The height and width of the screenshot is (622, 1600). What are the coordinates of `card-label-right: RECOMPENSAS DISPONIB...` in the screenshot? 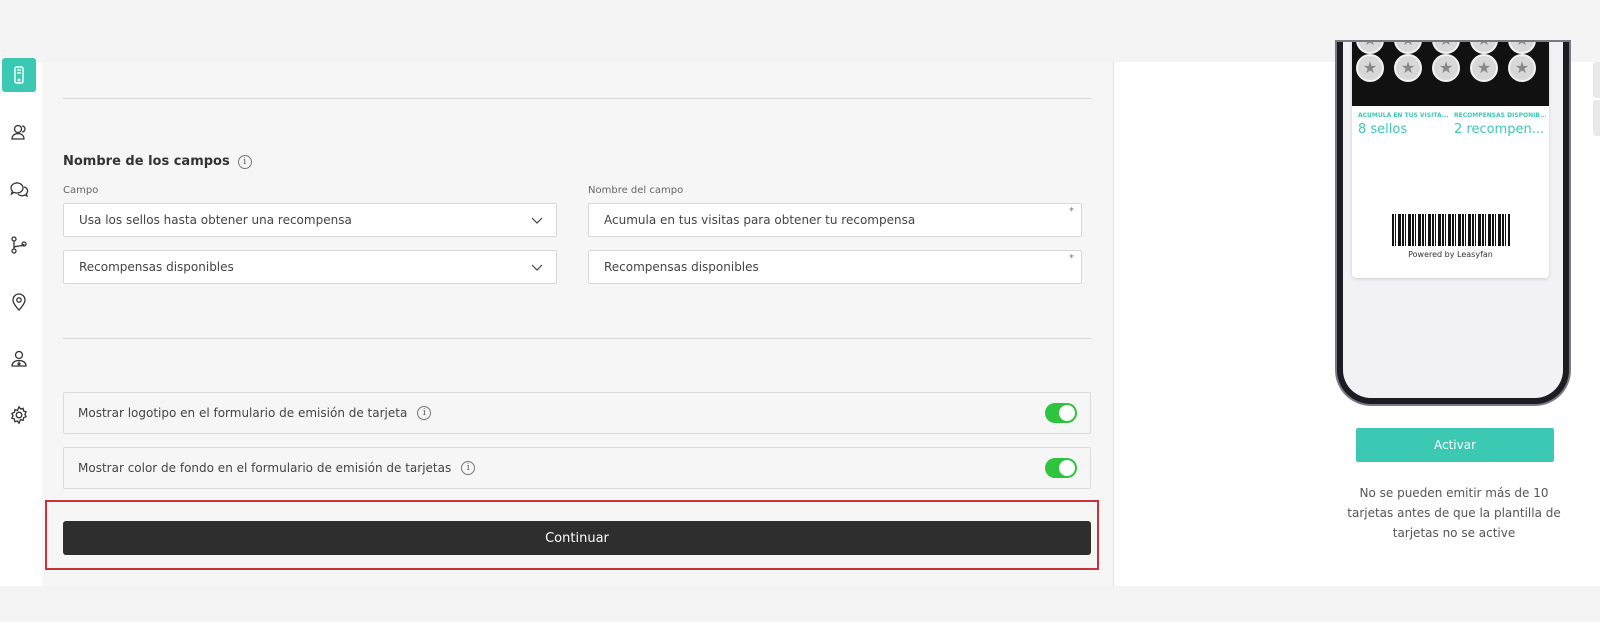 It's located at (1500, 115).